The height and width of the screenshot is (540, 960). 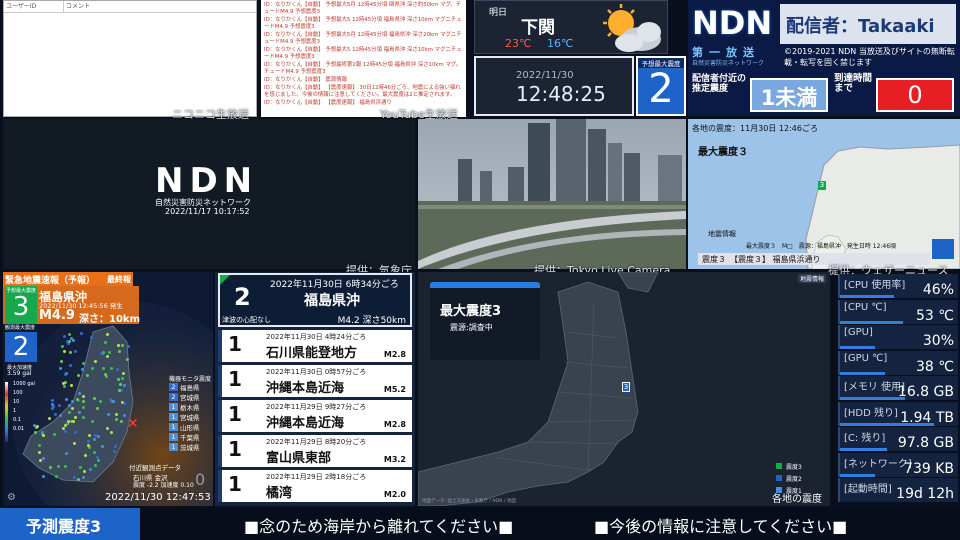 What do you see at coordinates (865, 307) in the screenshot?
I see `stat-label: [CPU ℃]` at bounding box center [865, 307].